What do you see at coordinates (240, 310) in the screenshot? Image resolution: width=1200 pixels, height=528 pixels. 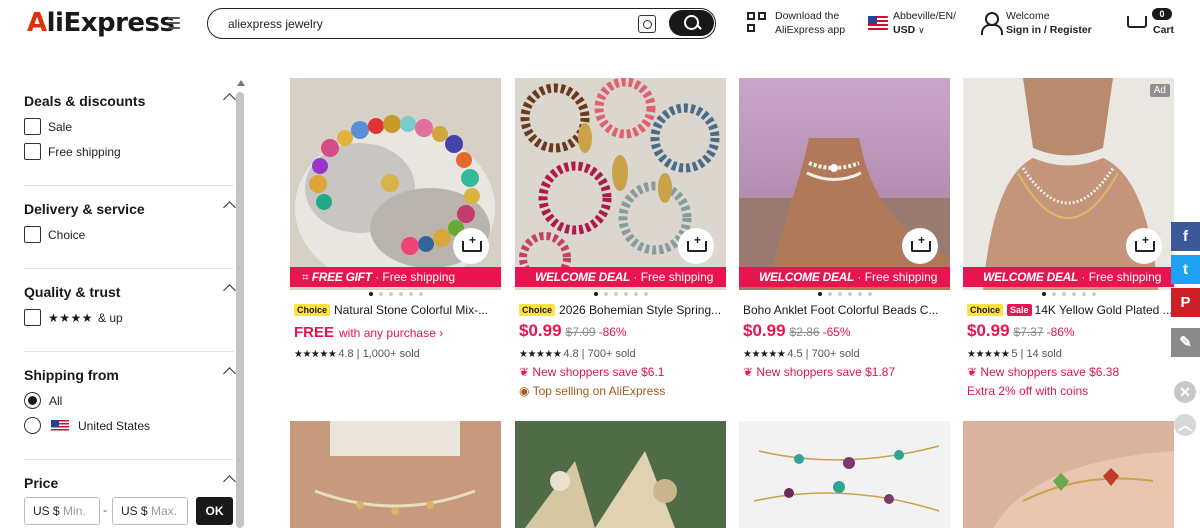 I see `scroll-thumb` at bounding box center [240, 310].